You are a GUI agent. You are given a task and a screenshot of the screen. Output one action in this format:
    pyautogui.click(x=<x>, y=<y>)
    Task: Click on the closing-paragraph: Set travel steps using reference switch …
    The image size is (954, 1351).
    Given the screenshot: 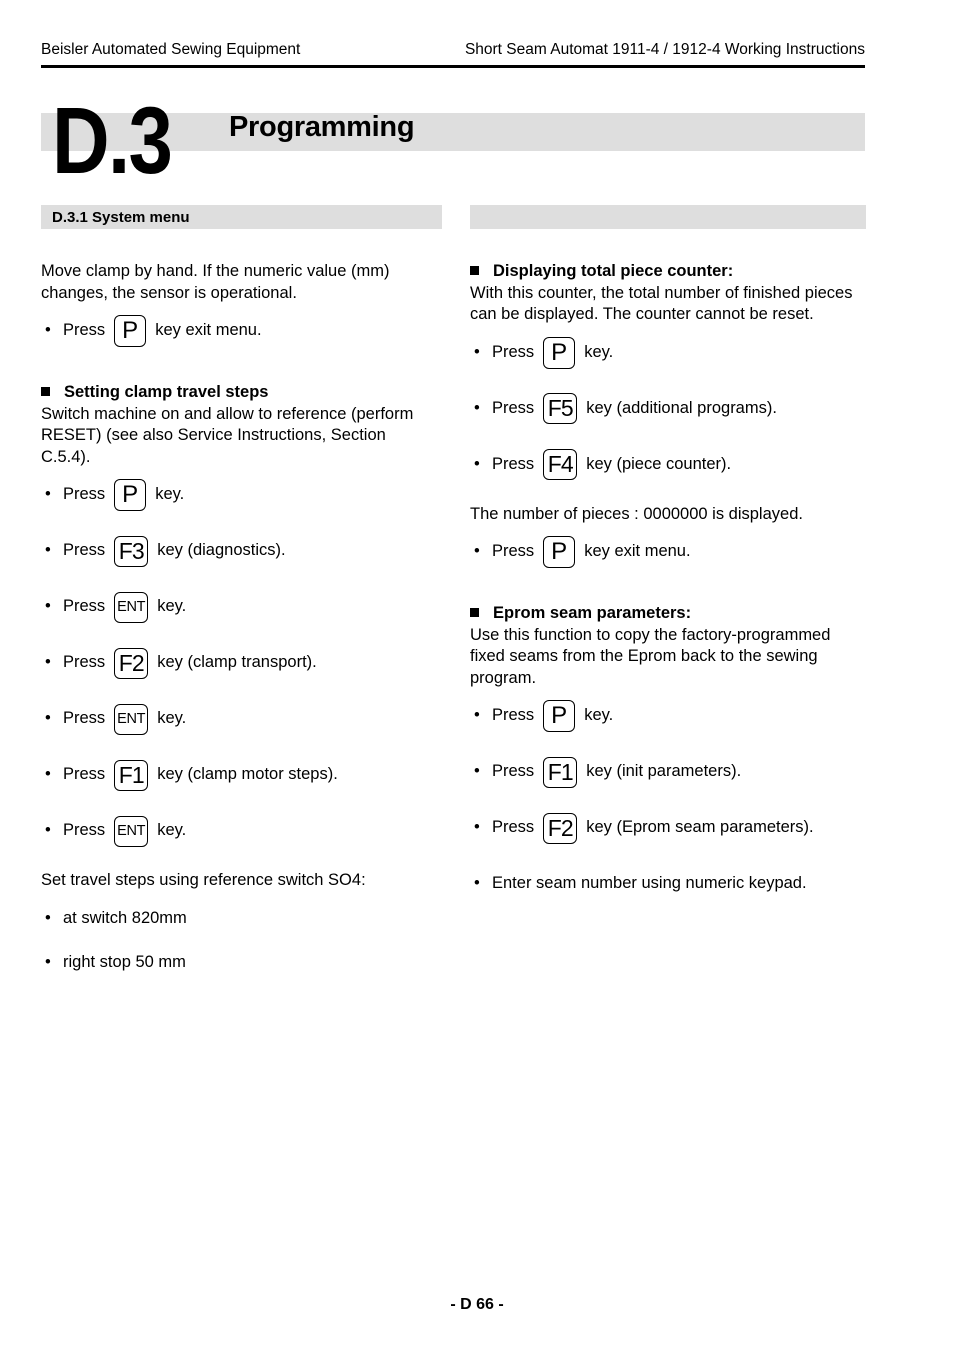 What is the action you would take?
    pyautogui.click(x=203, y=880)
    